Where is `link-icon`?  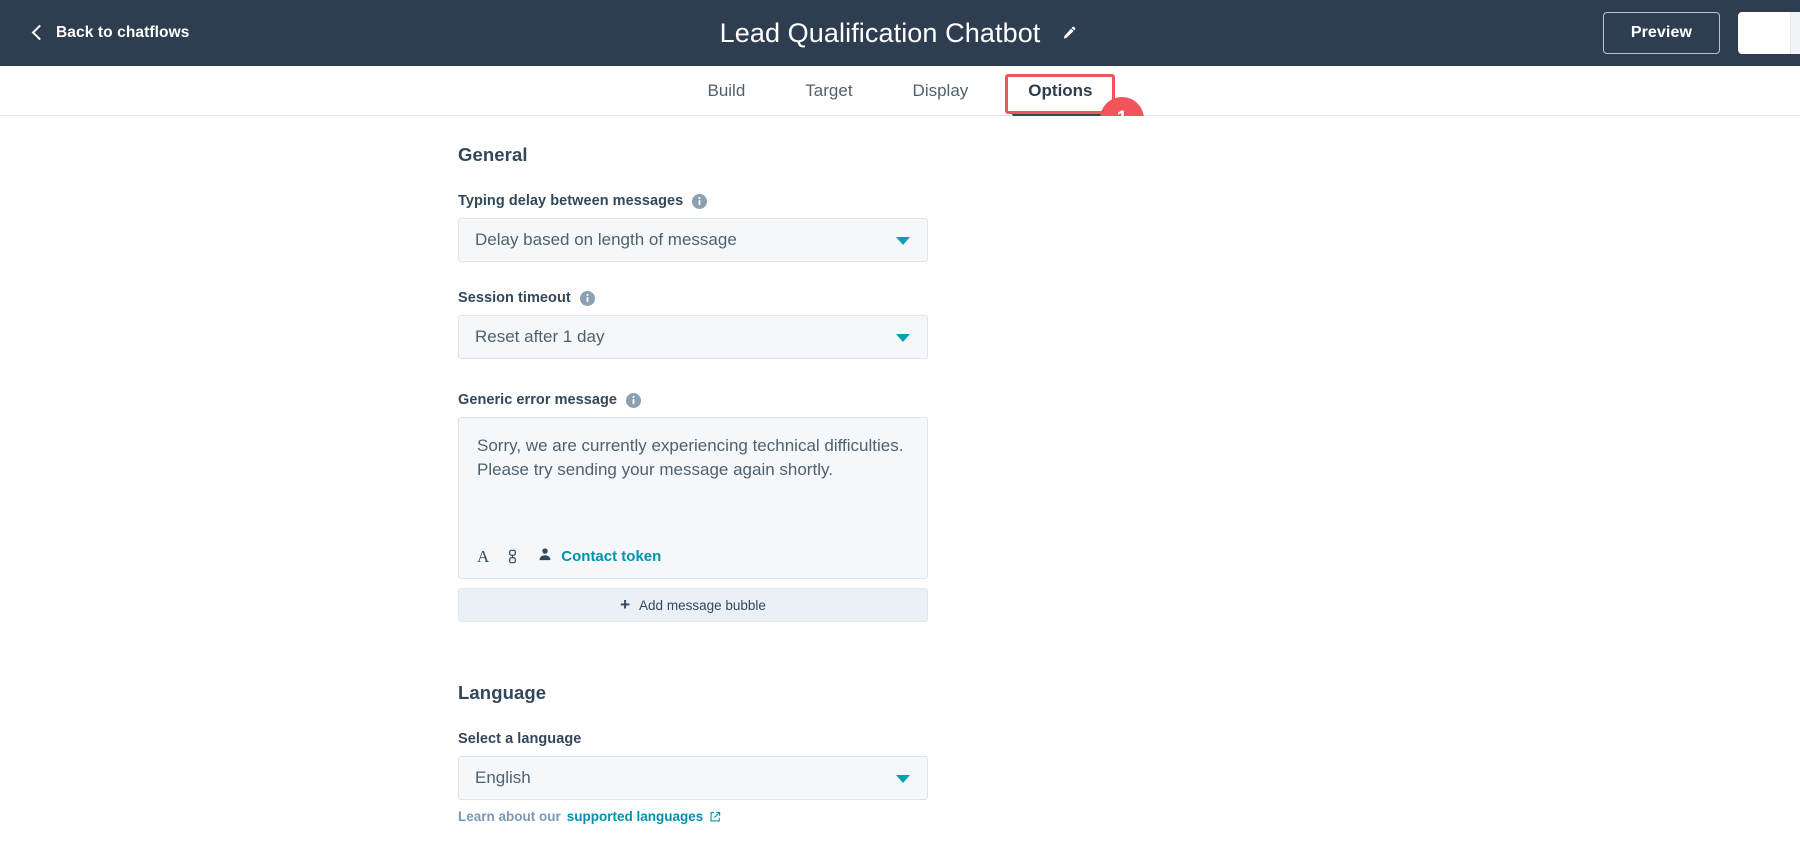 link-icon is located at coordinates (512, 556).